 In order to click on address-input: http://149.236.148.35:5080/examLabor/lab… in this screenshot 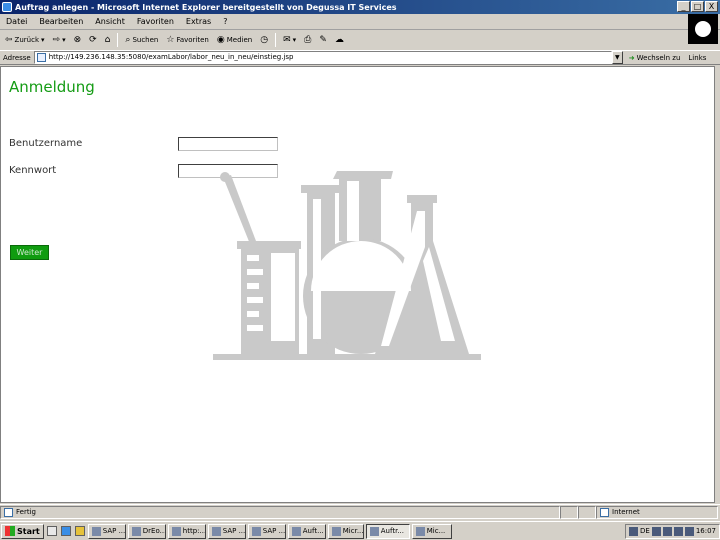, I will do `click(322, 57)`.